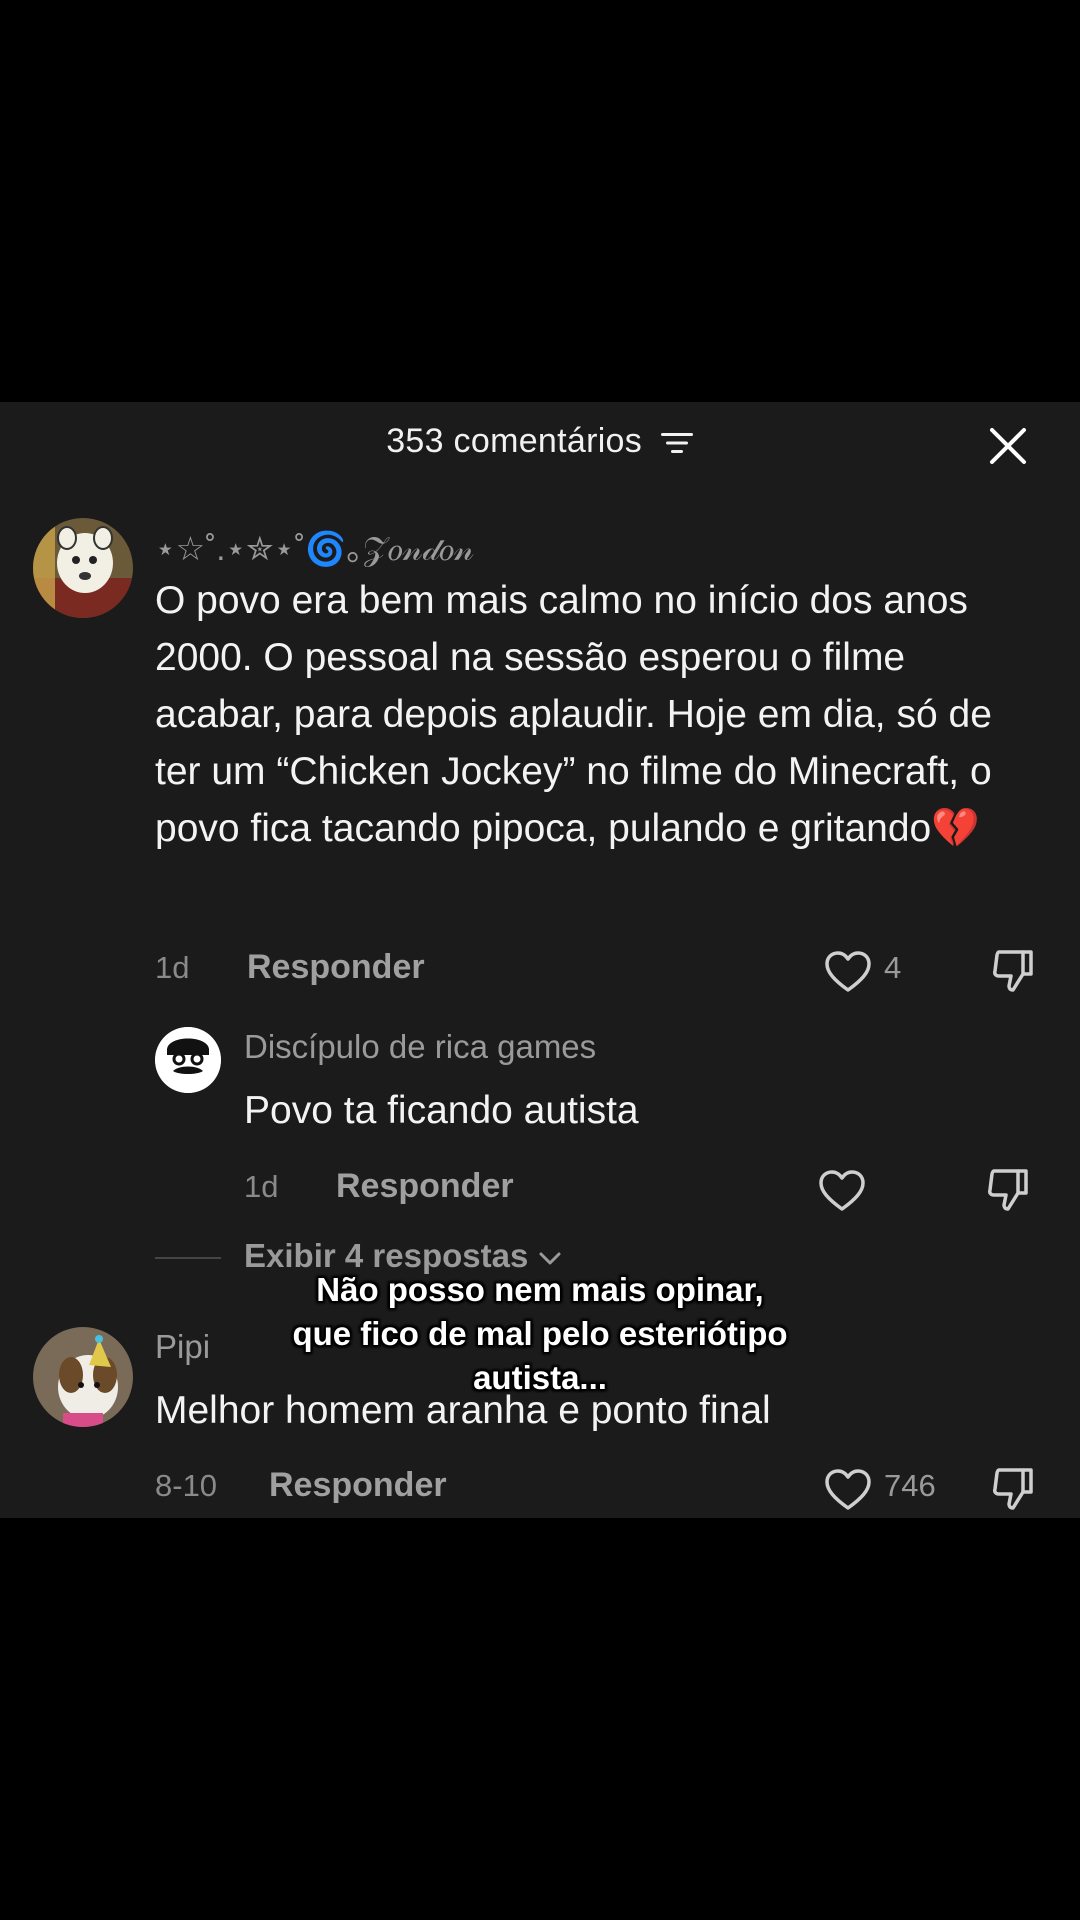 The image size is (1080, 1920). I want to click on comment-username: ⋆☆˚.⋆✮⋆˚🌀｡𝒵𝑜𝓃𝒹𝑜𝓃, so click(314, 546).